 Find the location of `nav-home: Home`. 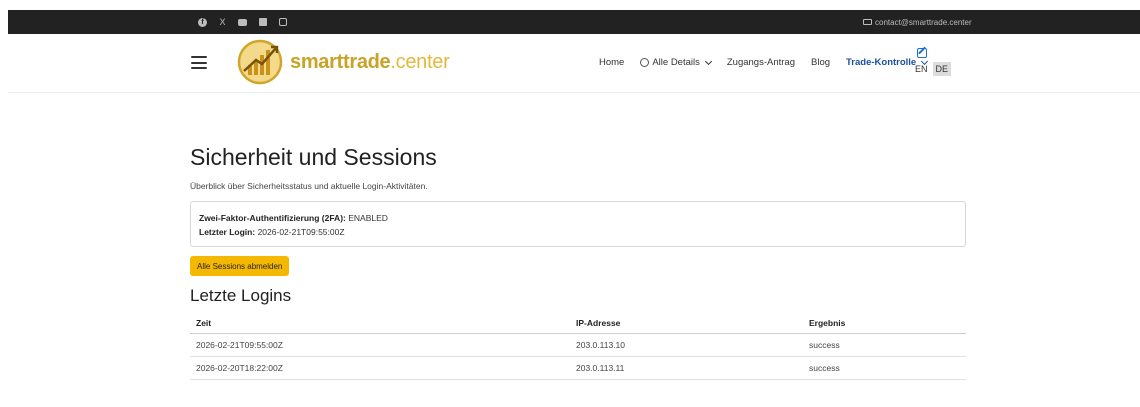

nav-home: Home is located at coordinates (611, 62).